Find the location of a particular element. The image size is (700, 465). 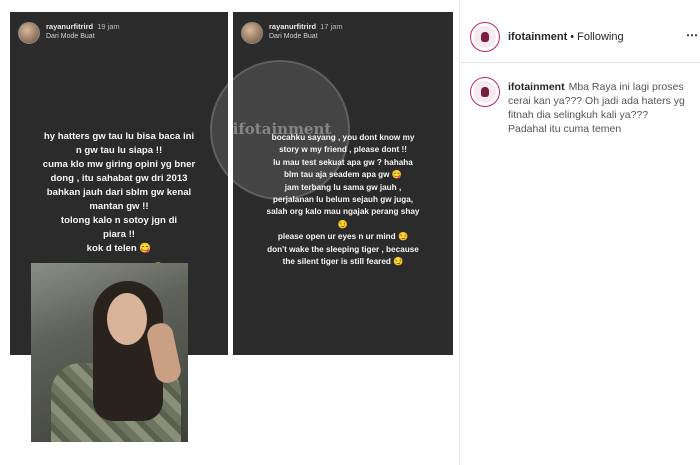

selfie-photo is located at coordinates (109, 352).